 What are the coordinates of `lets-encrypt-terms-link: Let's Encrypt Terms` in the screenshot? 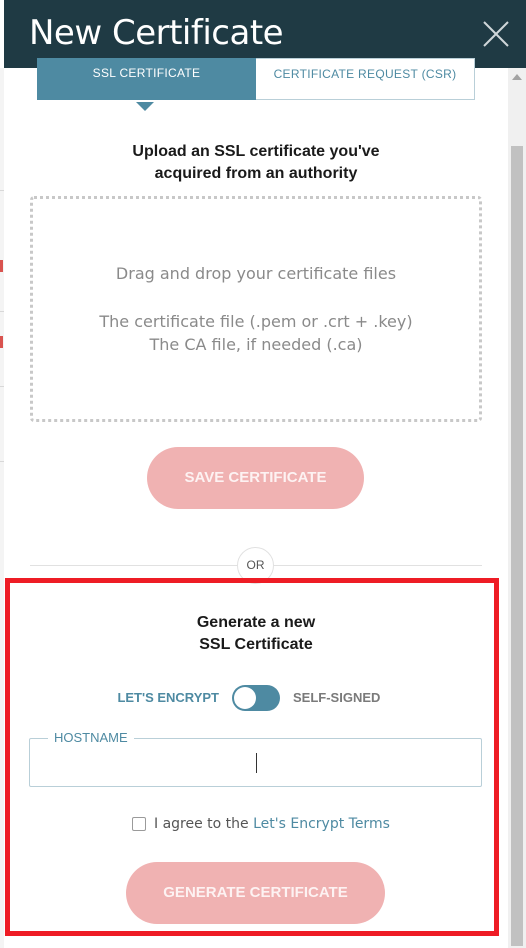 It's located at (321, 824).